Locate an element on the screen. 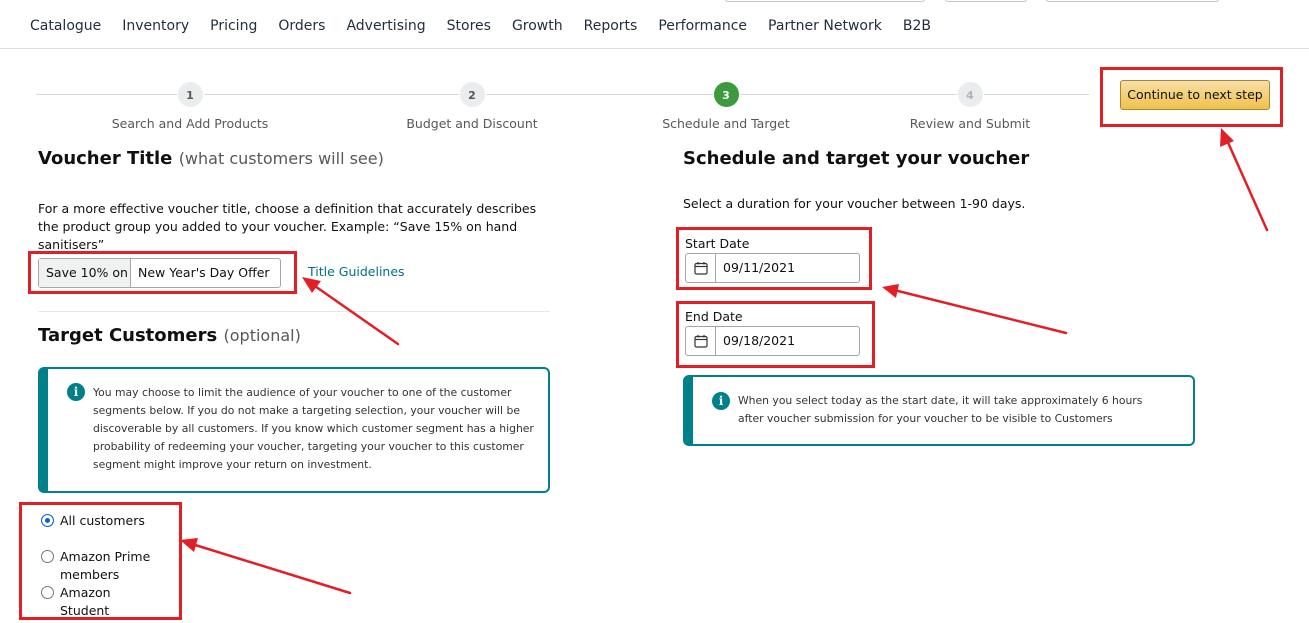 The image size is (1309, 623). nav-item-partner-network: Partner Network is located at coordinates (825, 26).